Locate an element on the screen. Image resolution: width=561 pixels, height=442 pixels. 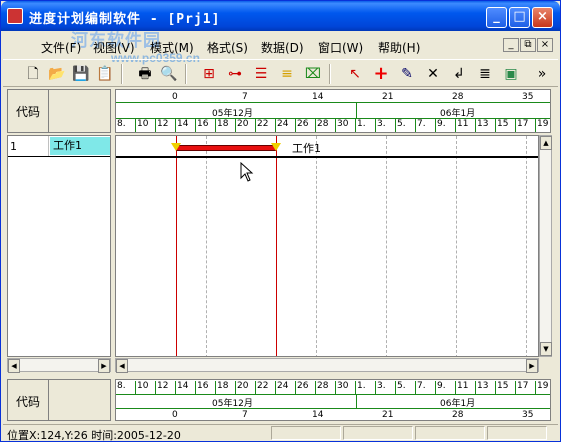
task-row-name: 工作1 is located at coordinates (80, 146).